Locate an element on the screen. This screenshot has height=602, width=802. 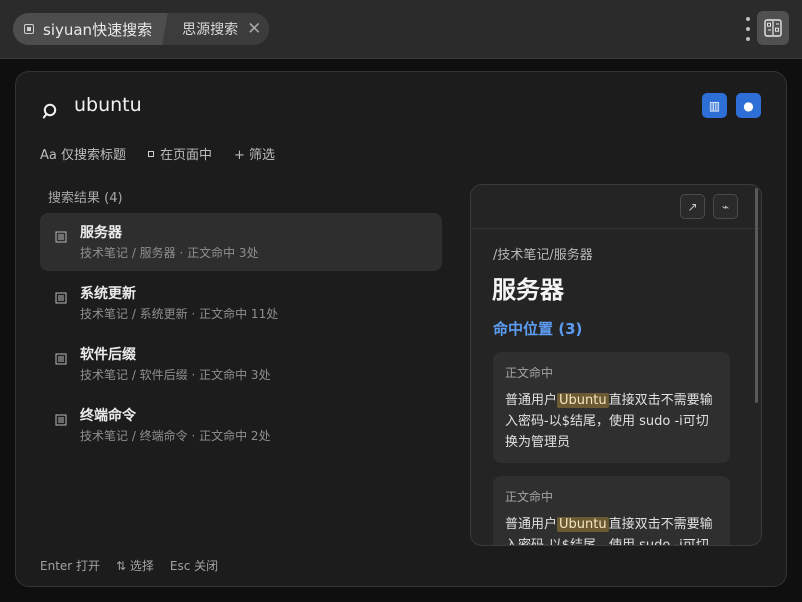
tab-siyuan-quick-search: siyuan快速搜索 is located at coordinates (87, 29).